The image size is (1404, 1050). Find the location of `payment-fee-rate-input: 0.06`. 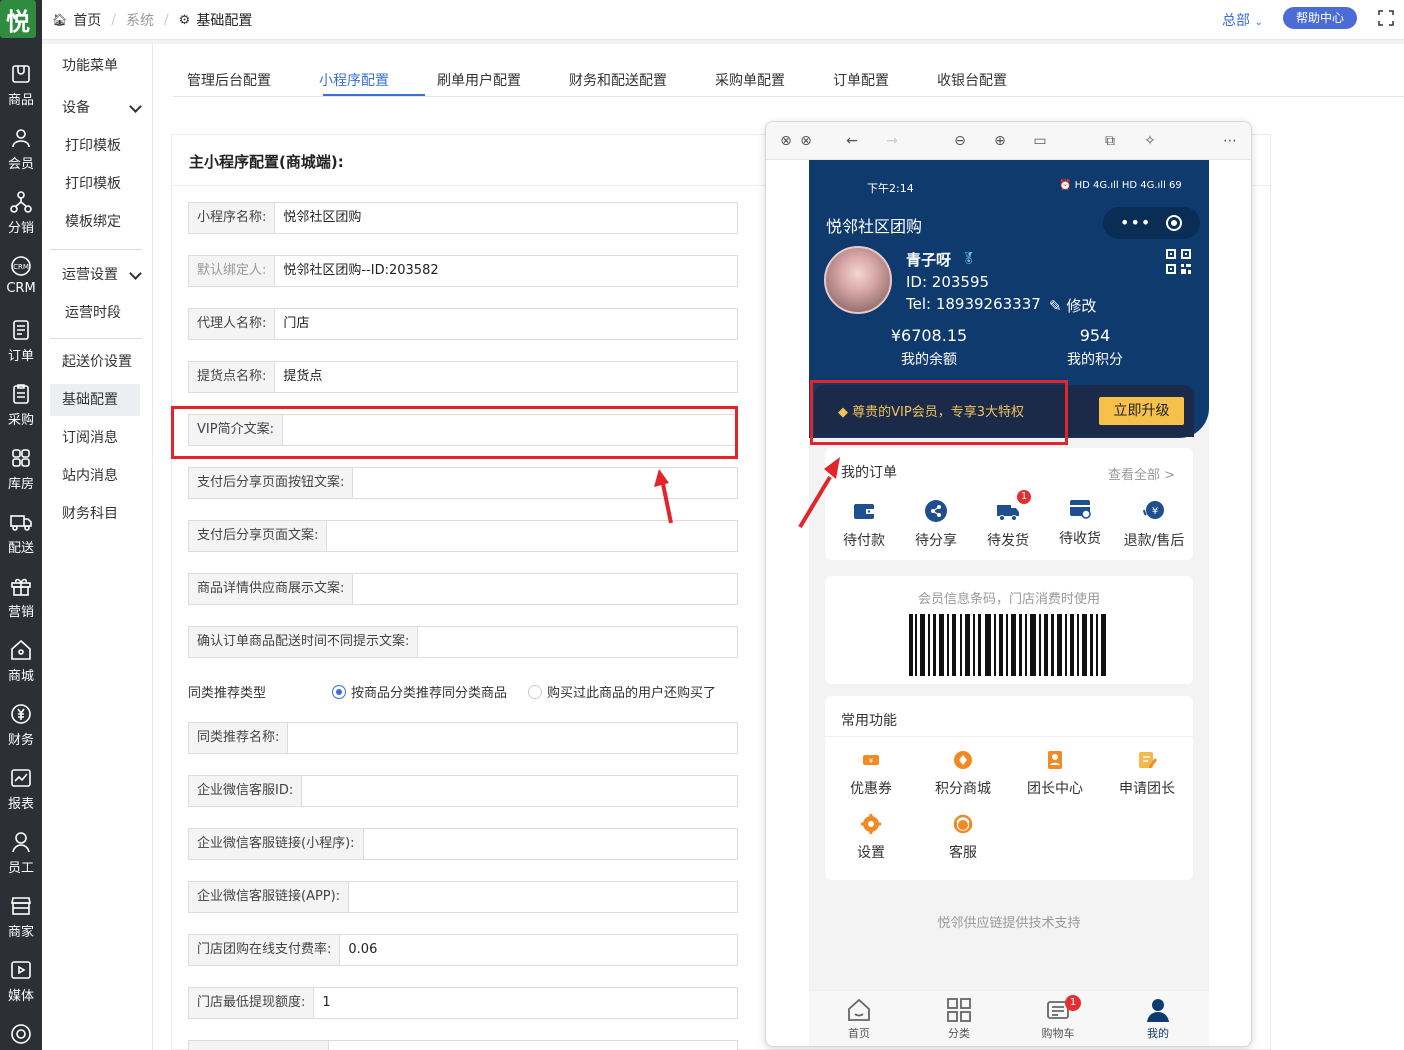

payment-fee-rate-input: 0.06 is located at coordinates (538, 950).